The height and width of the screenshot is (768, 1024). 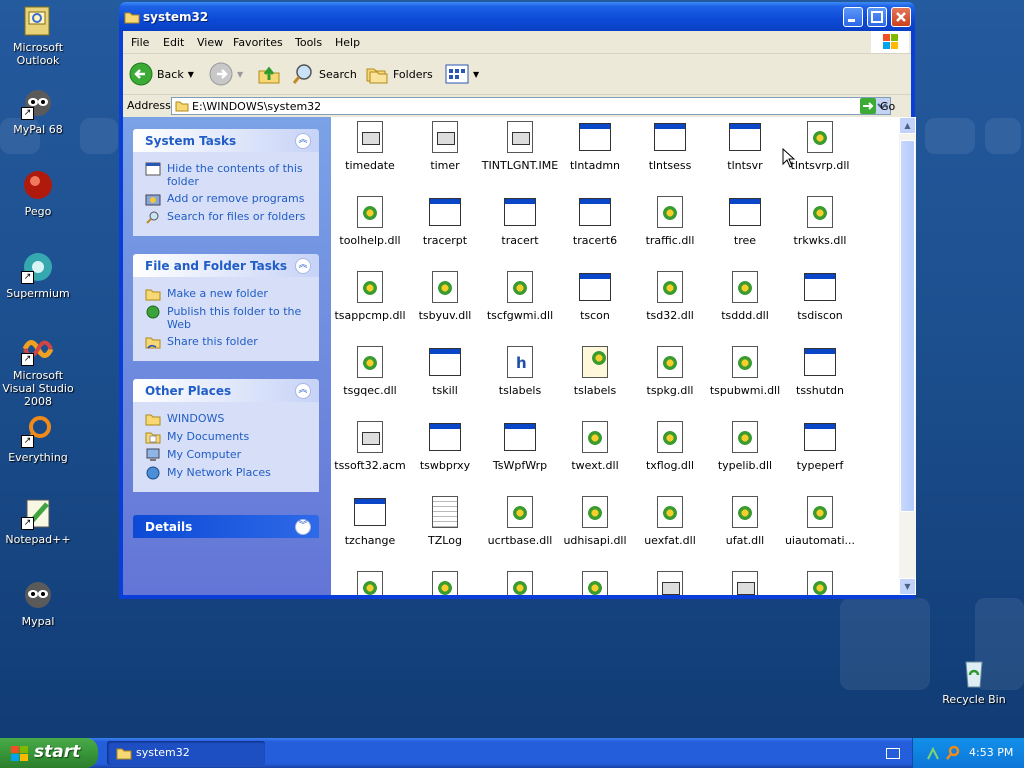 I want to click on desktop-icon-mypal: Mypal, so click(x=38, y=603).